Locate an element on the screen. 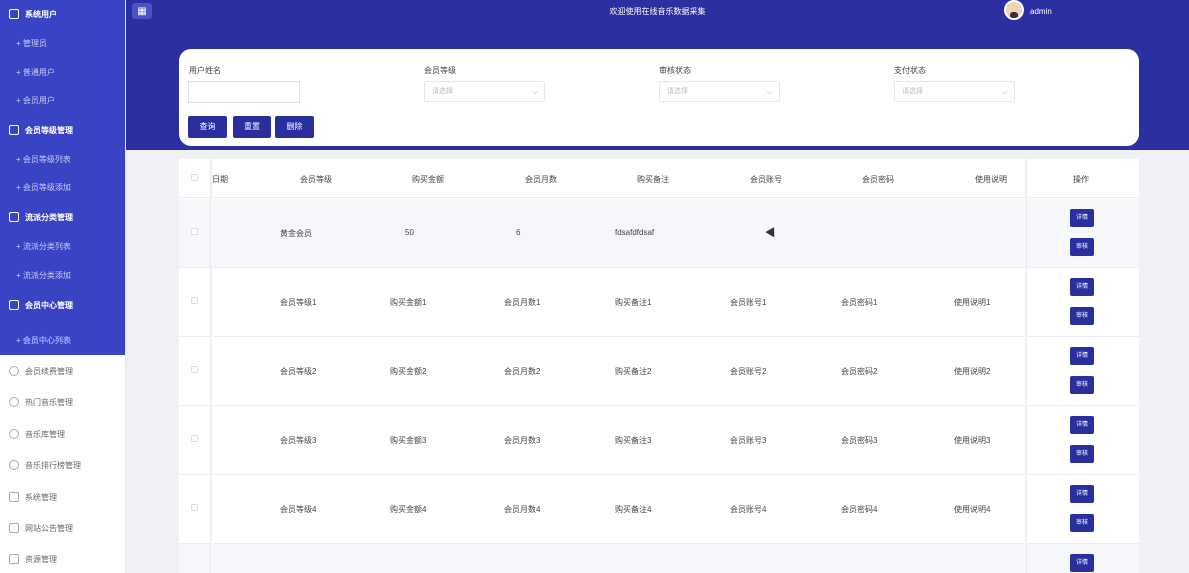 This screenshot has height=573, width=1189. table-row: 会员等级2 购买金额2 会员月数2 购买备注2 会员账号2 会员密码2 使用说明2 详情 审核 is located at coordinates (659, 371).